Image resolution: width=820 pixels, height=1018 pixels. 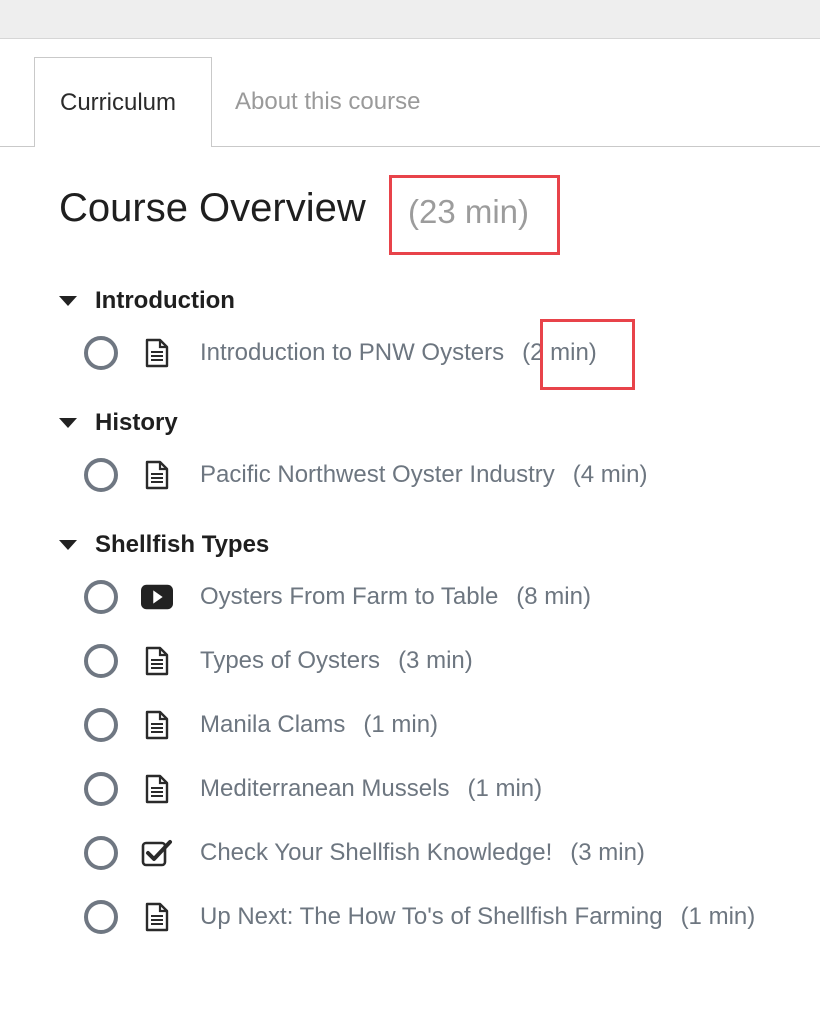 I want to click on lesson-title: Types of Oysters, so click(x=290, y=660).